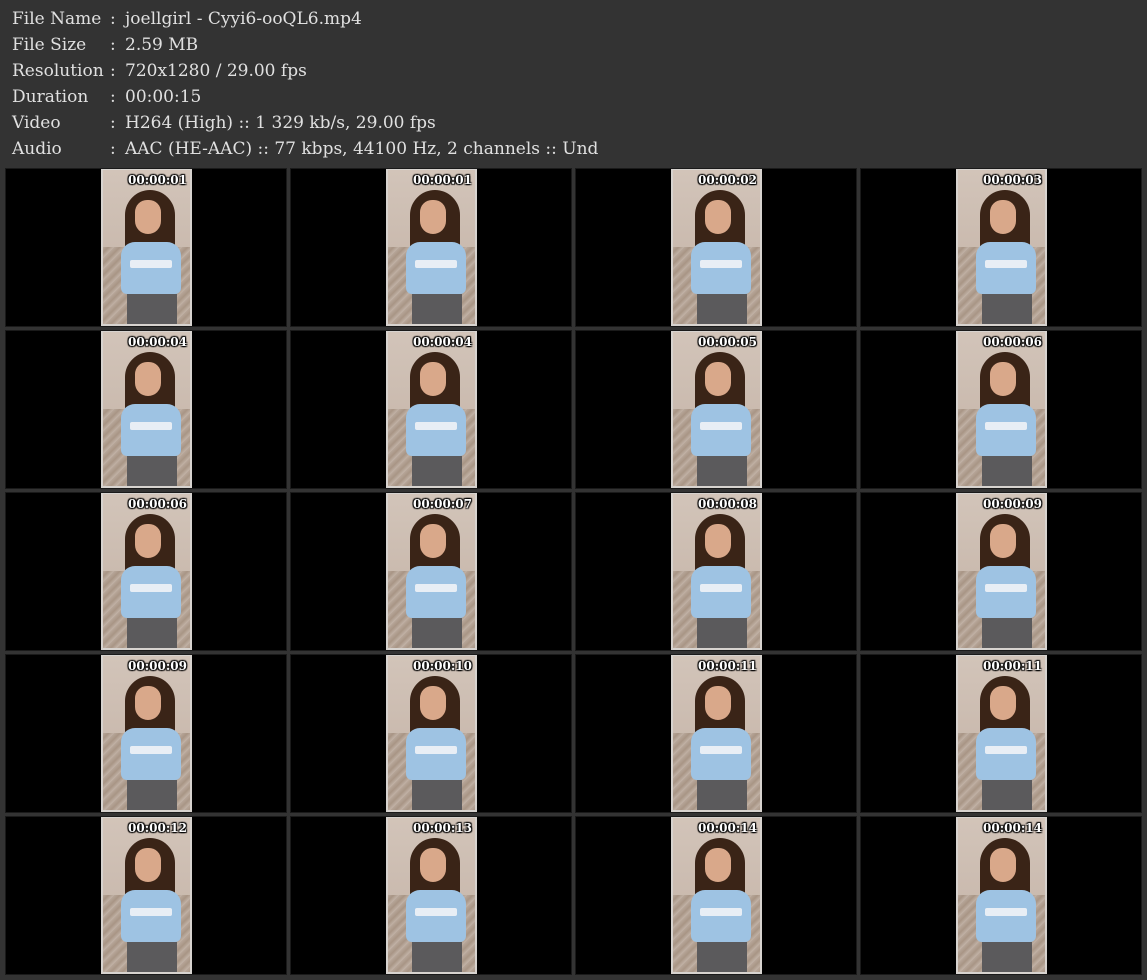 The height and width of the screenshot is (980, 1147). I want to click on info-key: Resolution, so click(58, 71).